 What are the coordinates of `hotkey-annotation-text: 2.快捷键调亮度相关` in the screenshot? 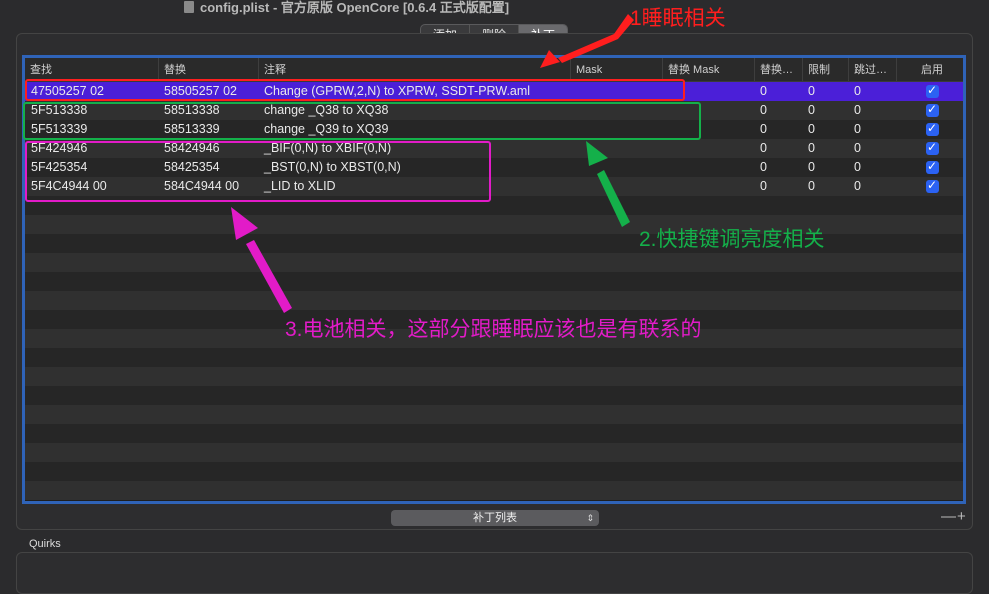 It's located at (732, 239).